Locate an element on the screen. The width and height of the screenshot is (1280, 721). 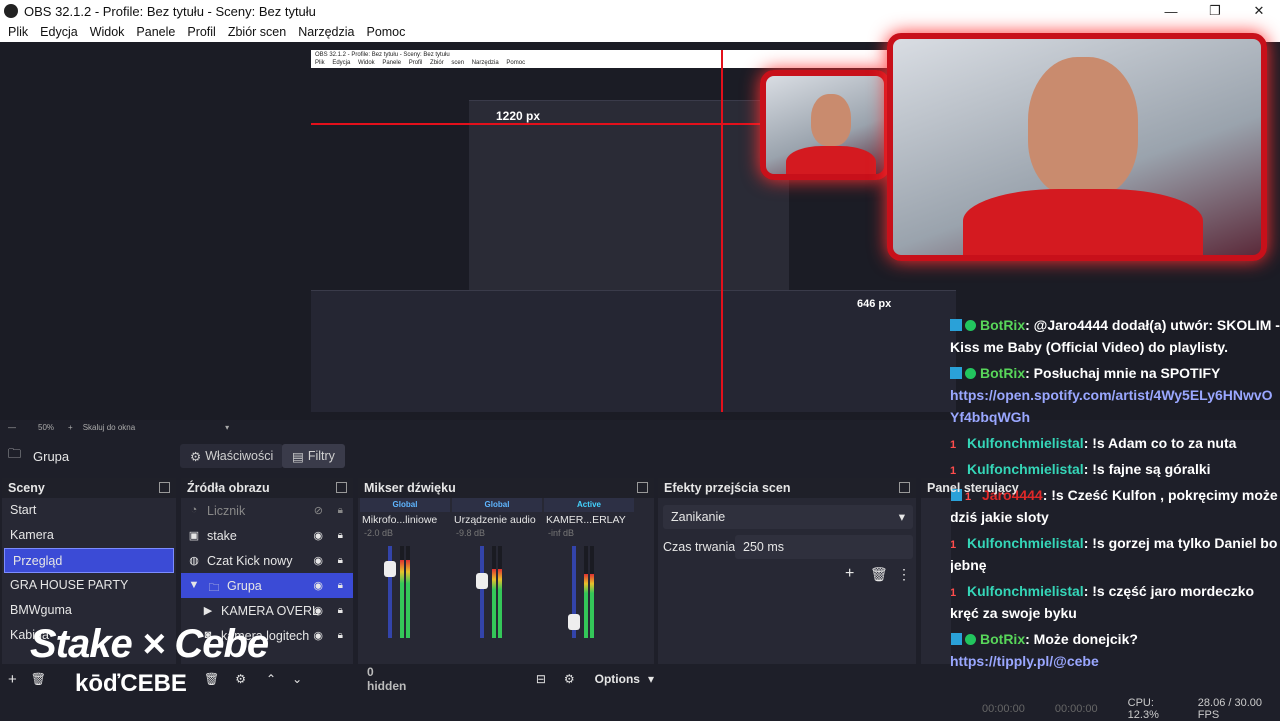
brand-logo: Stake × Cebe is located at coordinates (149, 644).